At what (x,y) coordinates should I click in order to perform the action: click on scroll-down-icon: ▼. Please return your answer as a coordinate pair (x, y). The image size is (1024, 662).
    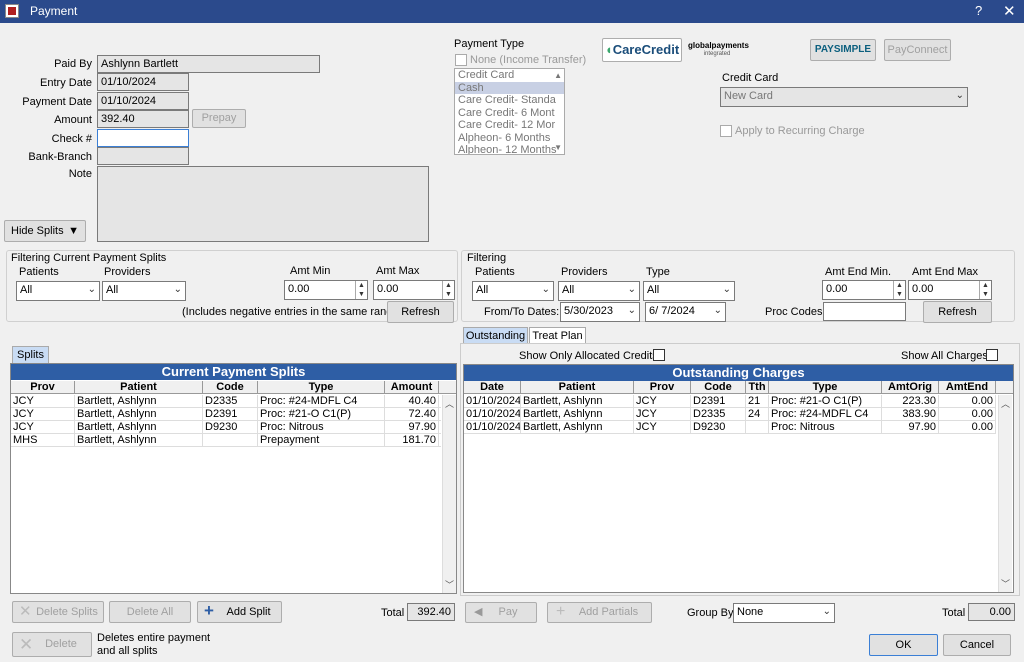
    Looking at the image, I should click on (558, 147).